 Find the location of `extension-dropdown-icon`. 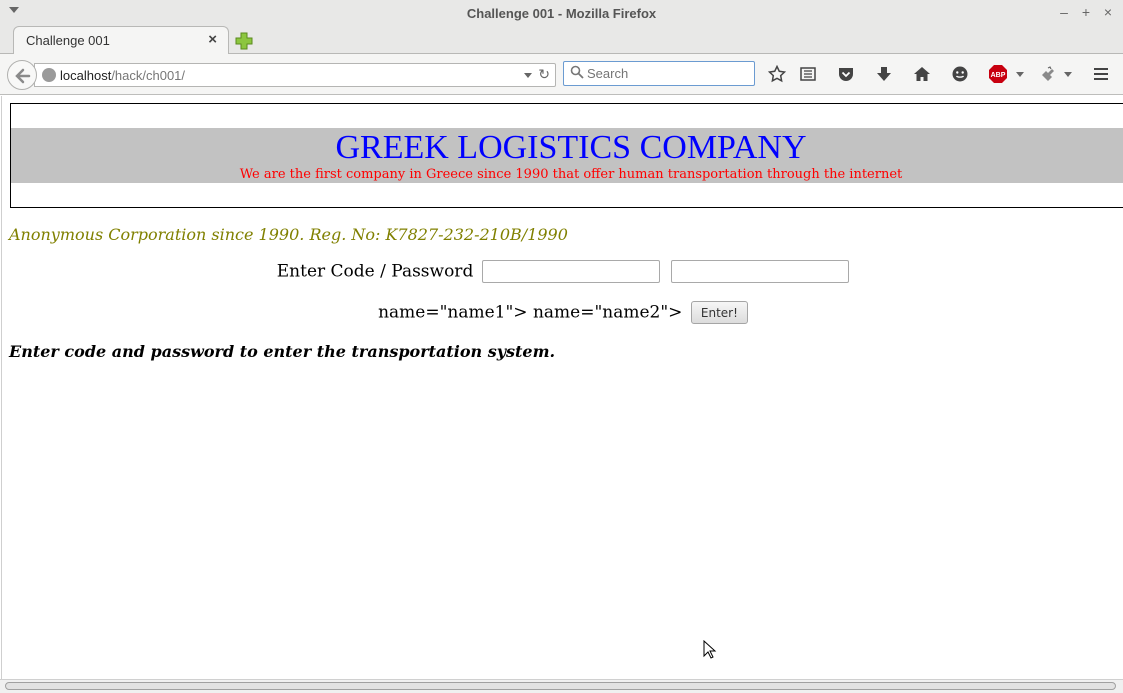

extension-dropdown-icon is located at coordinates (1068, 74).